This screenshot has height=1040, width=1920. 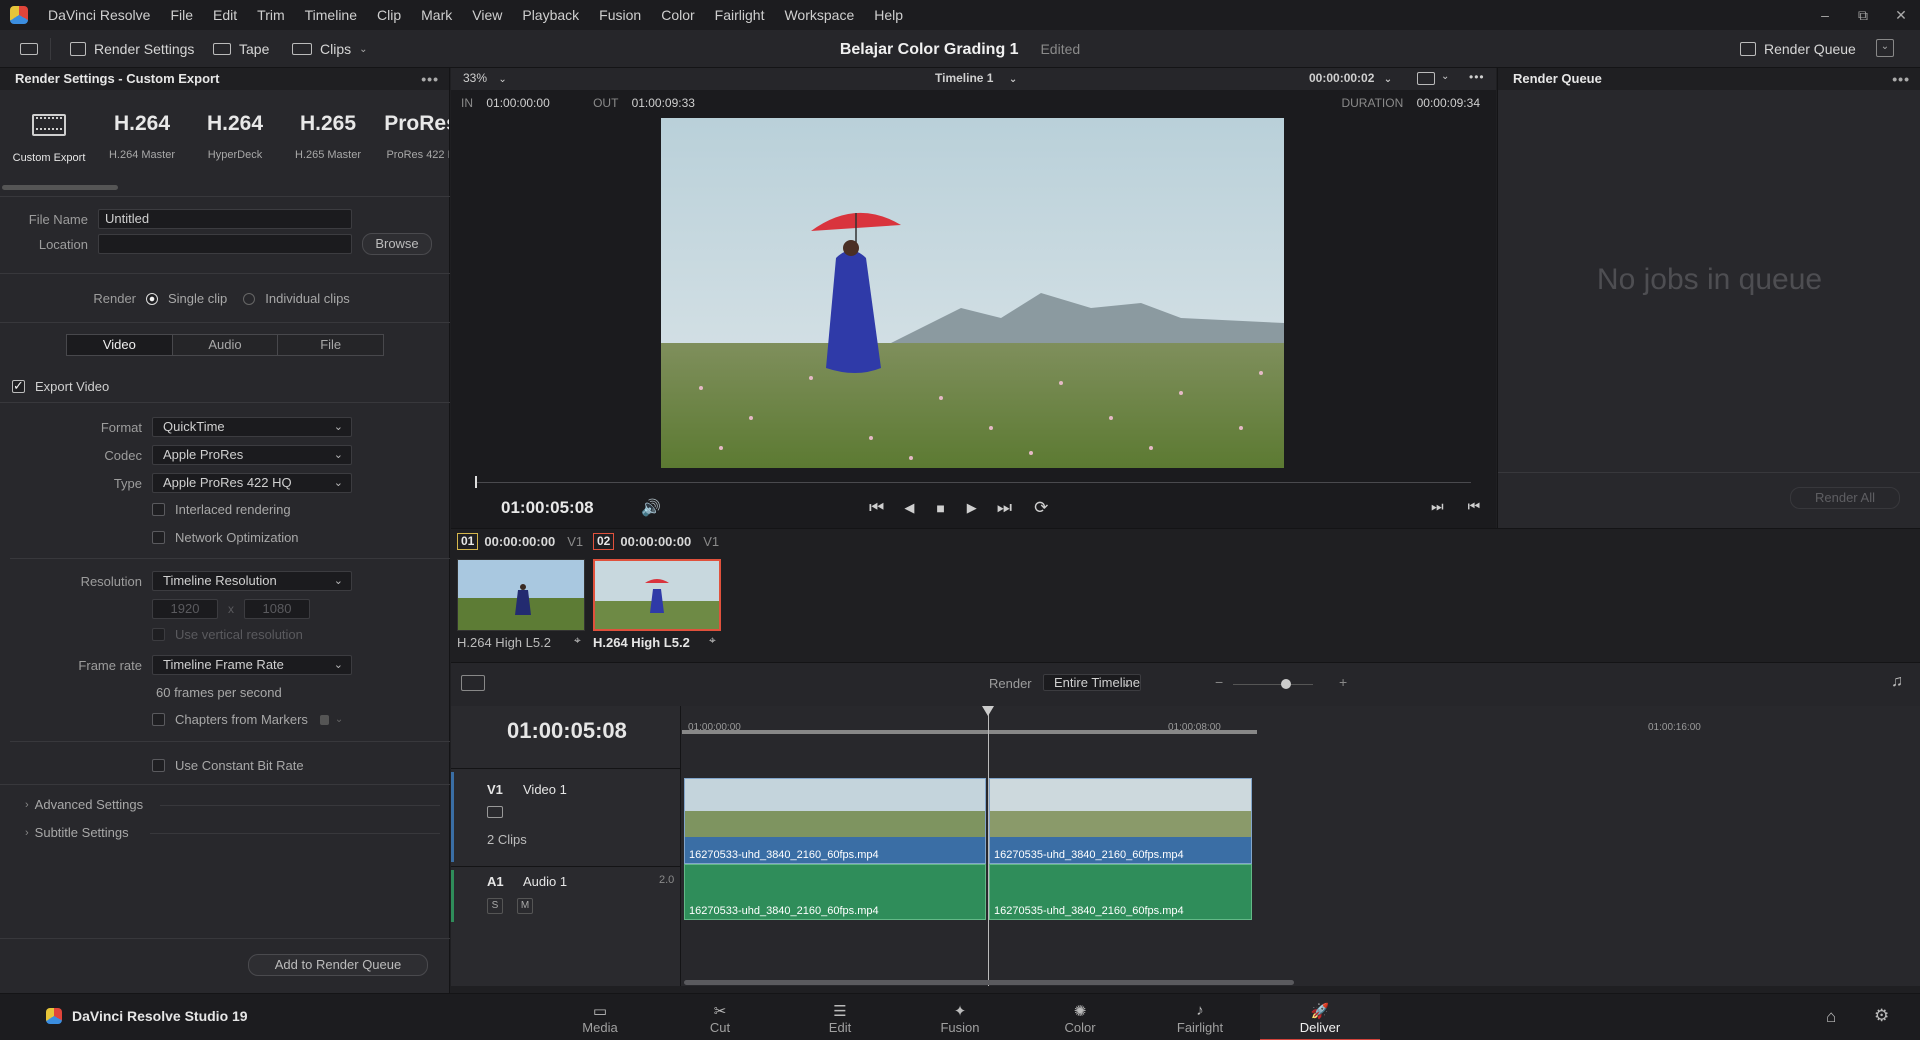 What do you see at coordinates (1041, 508) in the screenshot?
I see `loop-icon: ⟳` at bounding box center [1041, 508].